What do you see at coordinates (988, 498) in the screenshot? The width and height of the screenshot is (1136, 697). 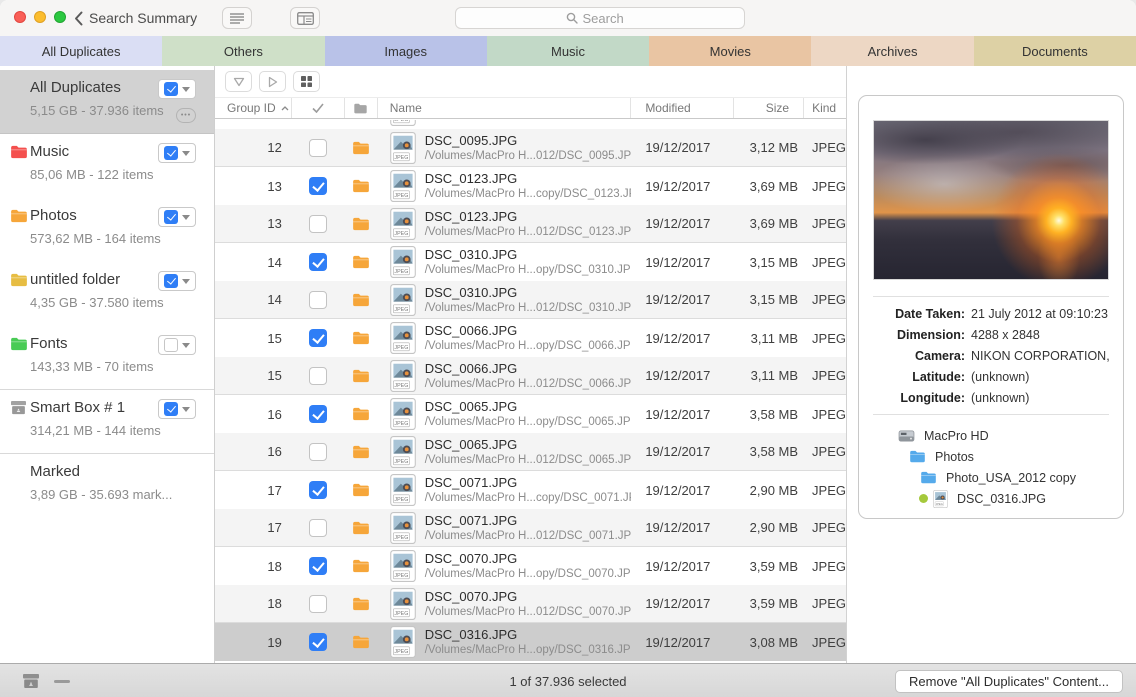 I see `tree-item-dsc-0316-jpg: JPEG DSC_0316.JPG` at bounding box center [988, 498].